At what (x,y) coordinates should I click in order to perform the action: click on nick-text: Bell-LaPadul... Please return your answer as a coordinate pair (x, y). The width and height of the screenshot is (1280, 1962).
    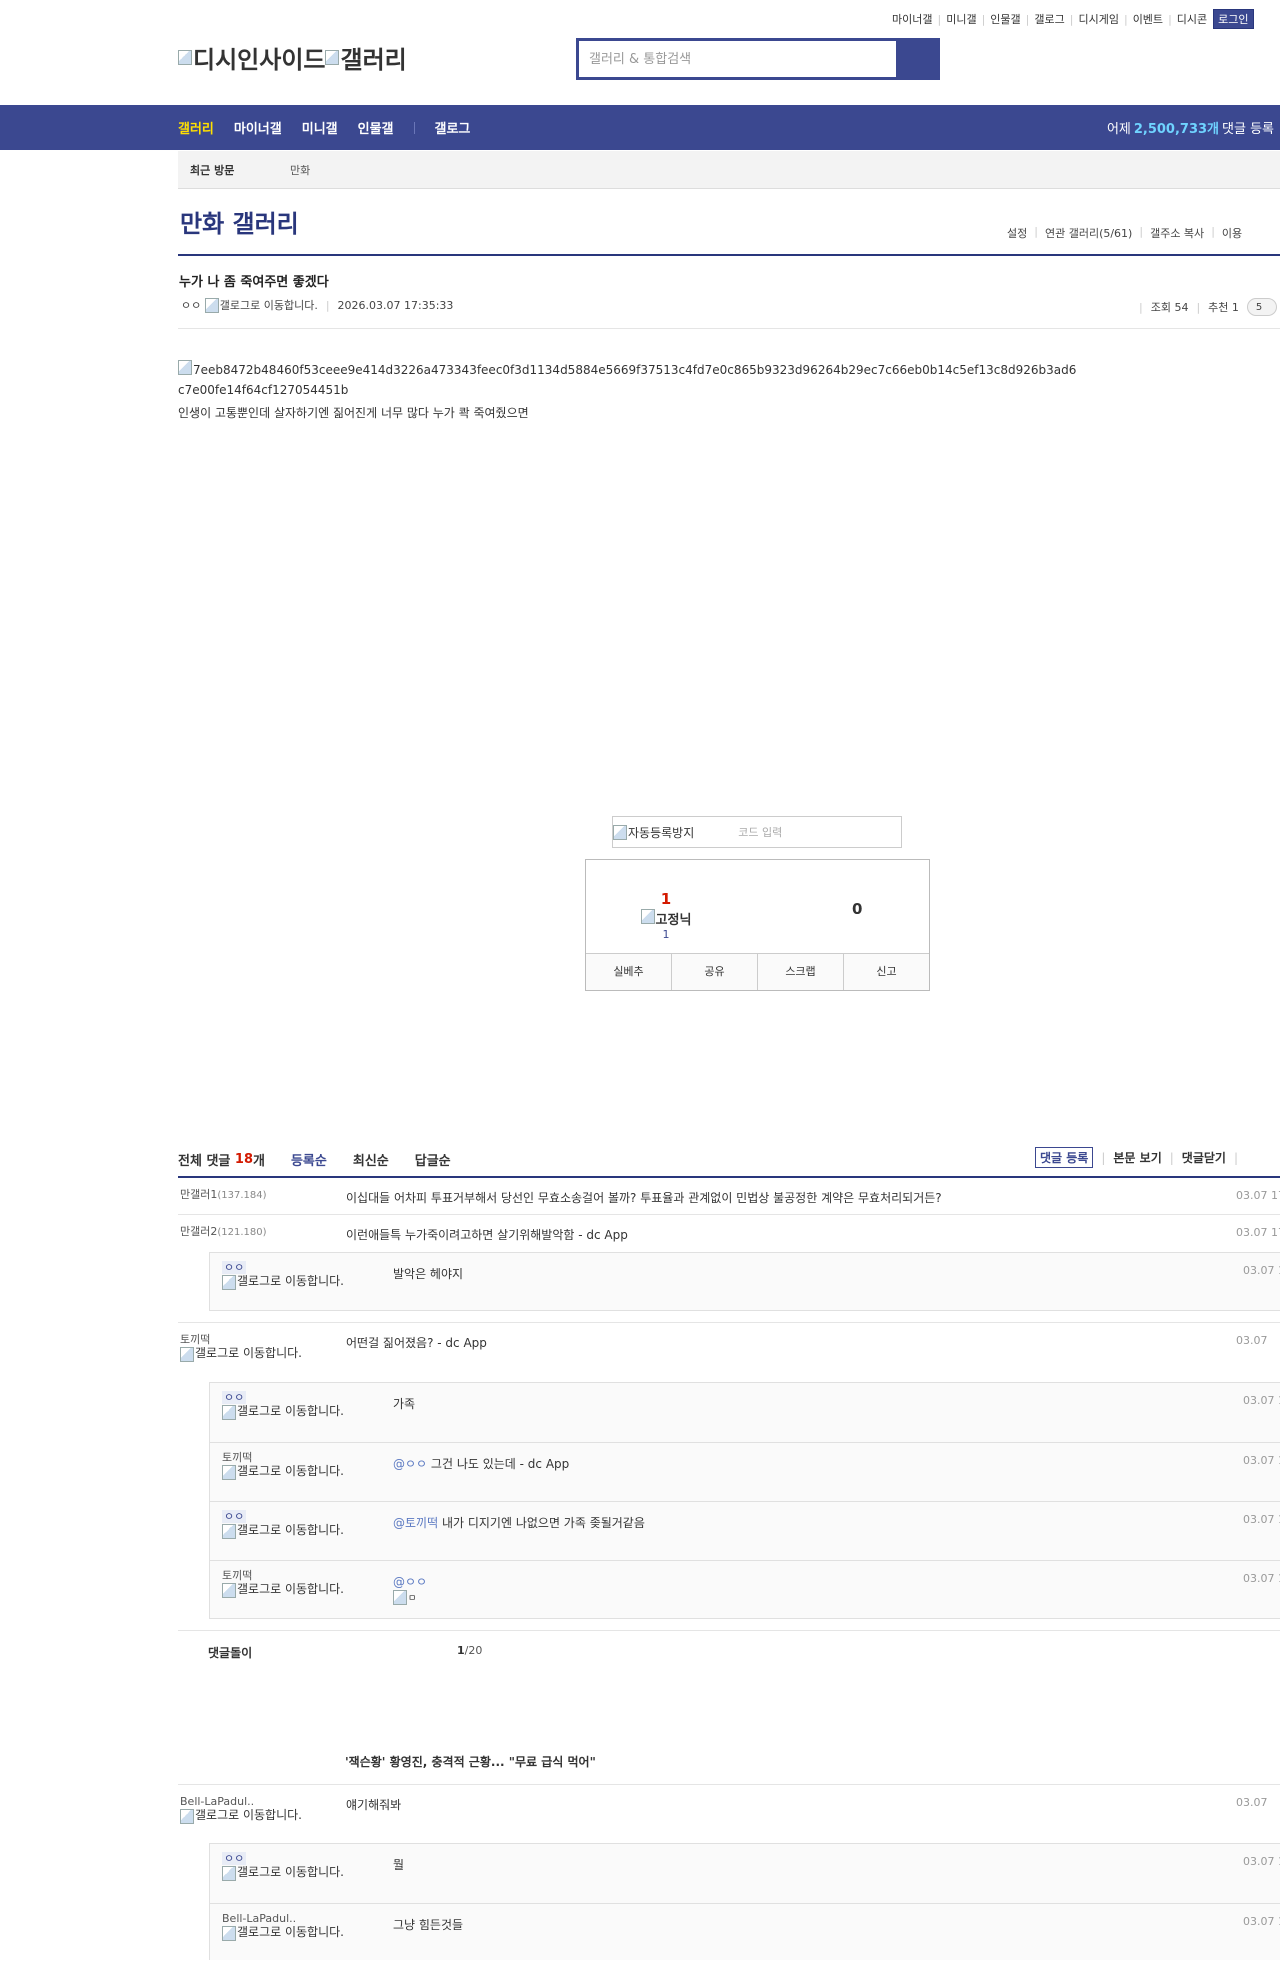
    Looking at the image, I should click on (259, 1918).